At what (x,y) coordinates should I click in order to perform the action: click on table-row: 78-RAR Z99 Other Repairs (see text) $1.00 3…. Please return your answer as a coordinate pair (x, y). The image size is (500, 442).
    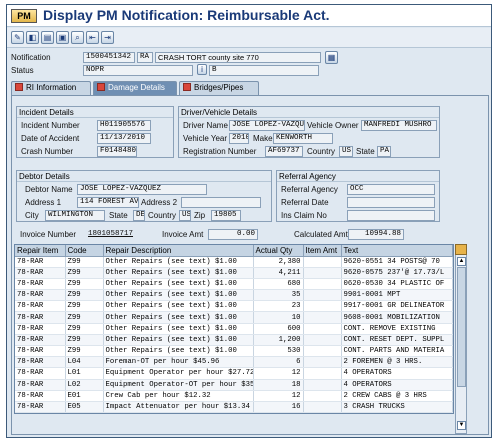
    Looking at the image, I should click on (234, 295).